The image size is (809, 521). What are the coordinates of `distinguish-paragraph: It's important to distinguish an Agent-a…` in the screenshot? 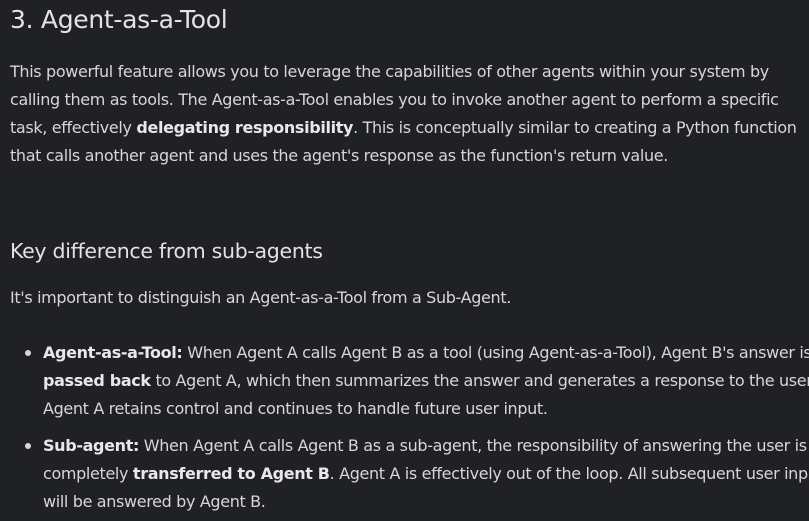 It's located at (260, 297).